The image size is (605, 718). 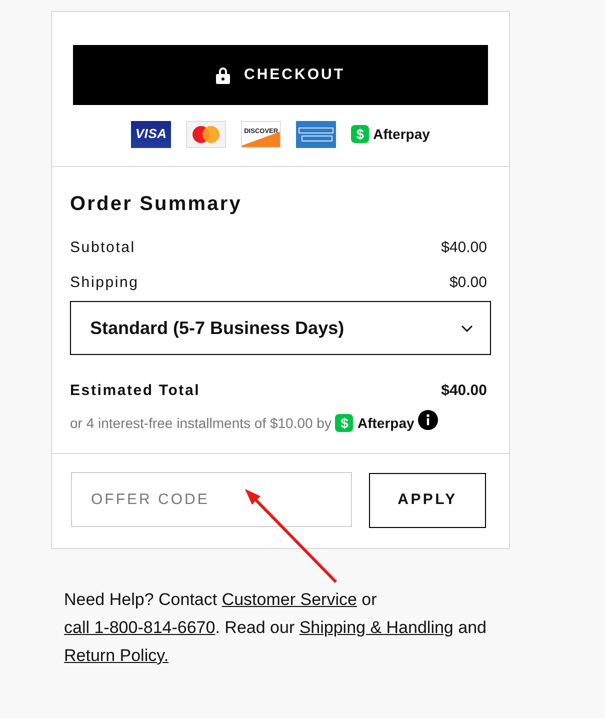 What do you see at coordinates (427, 500) in the screenshot?
I see `apply-button: APPLY` at bounding box center [427, 500].